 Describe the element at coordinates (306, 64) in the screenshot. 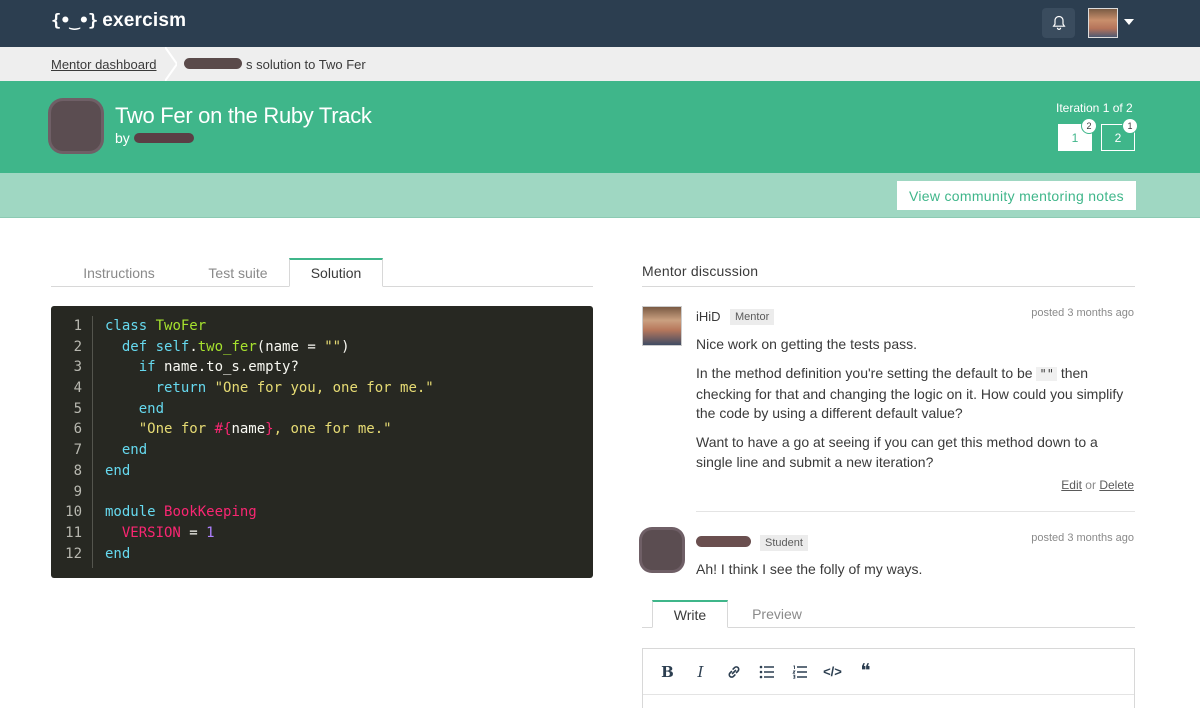

I see `breadcrumb-current: s solution to Two Fer` at that location.